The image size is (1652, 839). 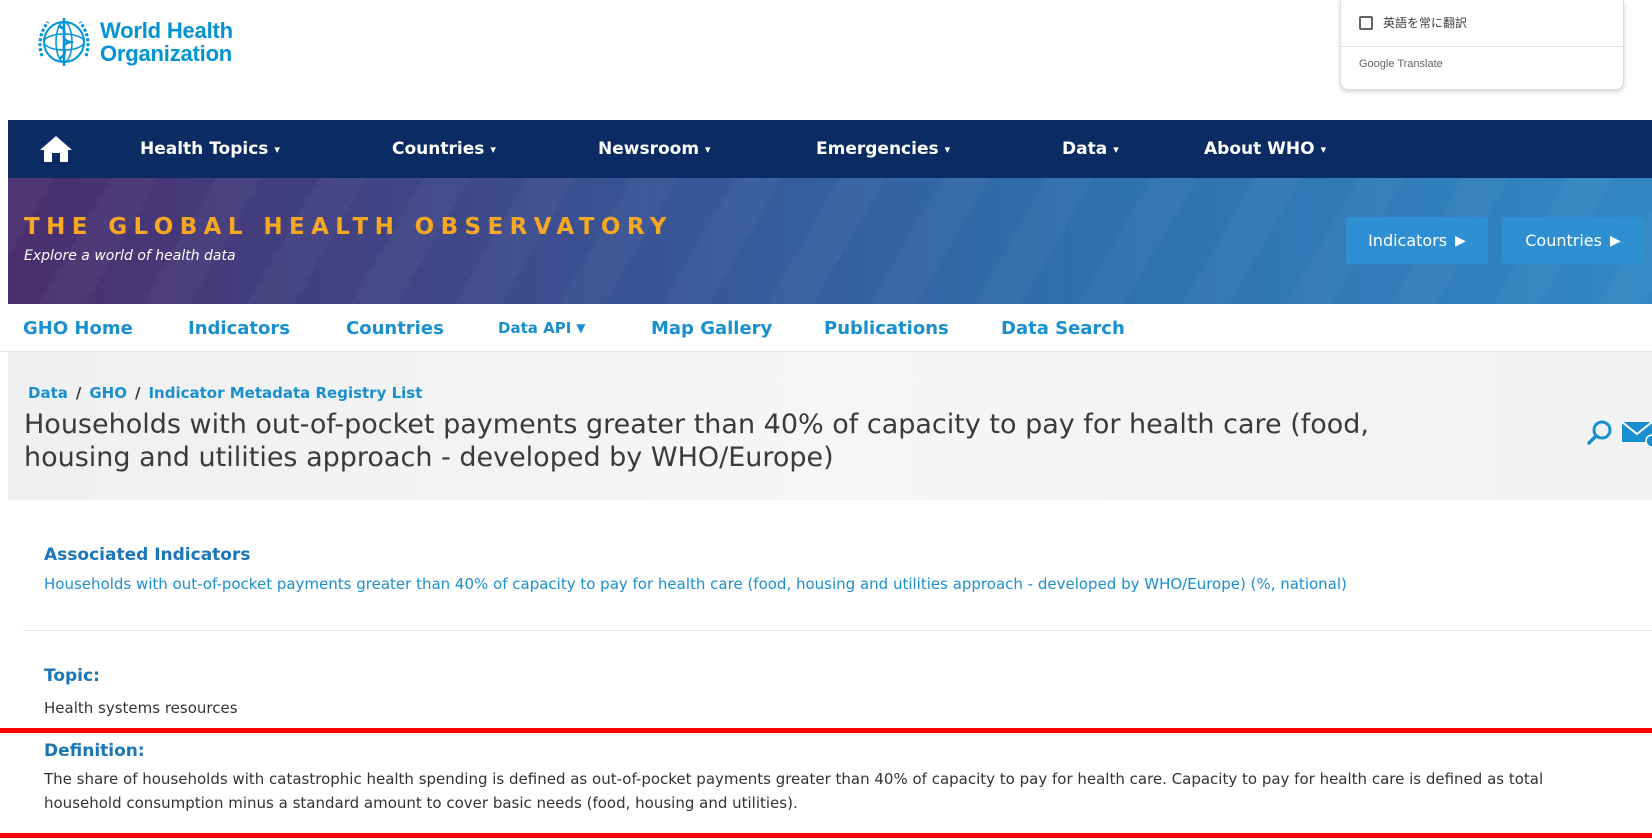 I want to click on subnav-indicators: Indicators, so click(x=239, y=328).